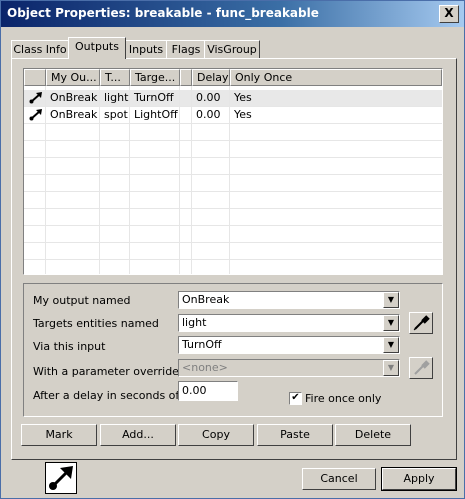 Image resolution: width=465 pixels, height=499 pixels. I want to click on parameter-label: With a parameter override of, so click(113, 371).